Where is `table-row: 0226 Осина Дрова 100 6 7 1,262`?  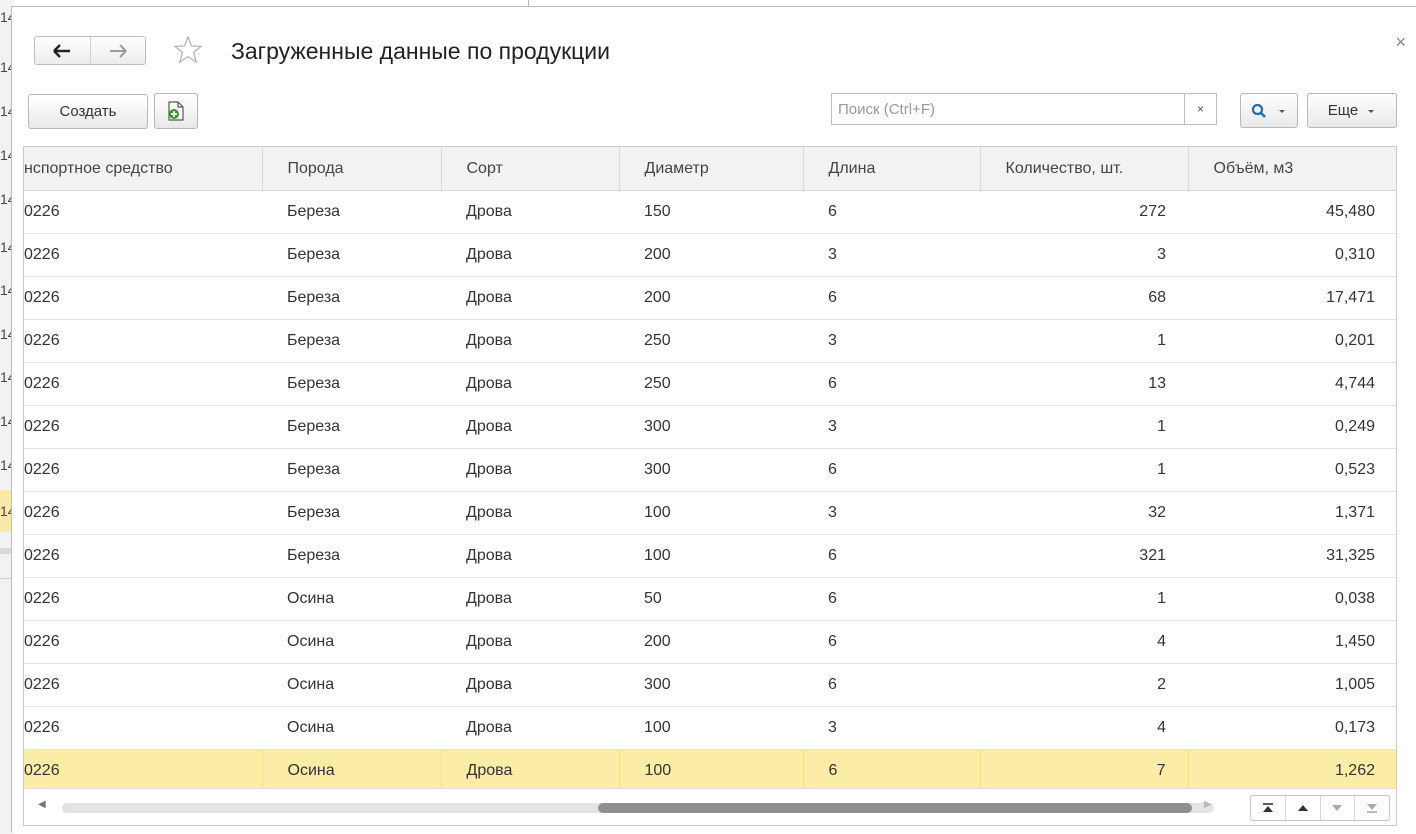 table-row: 0226 Осина Дрова 100 6 7 1,262 is located at coordinates (710, 771).